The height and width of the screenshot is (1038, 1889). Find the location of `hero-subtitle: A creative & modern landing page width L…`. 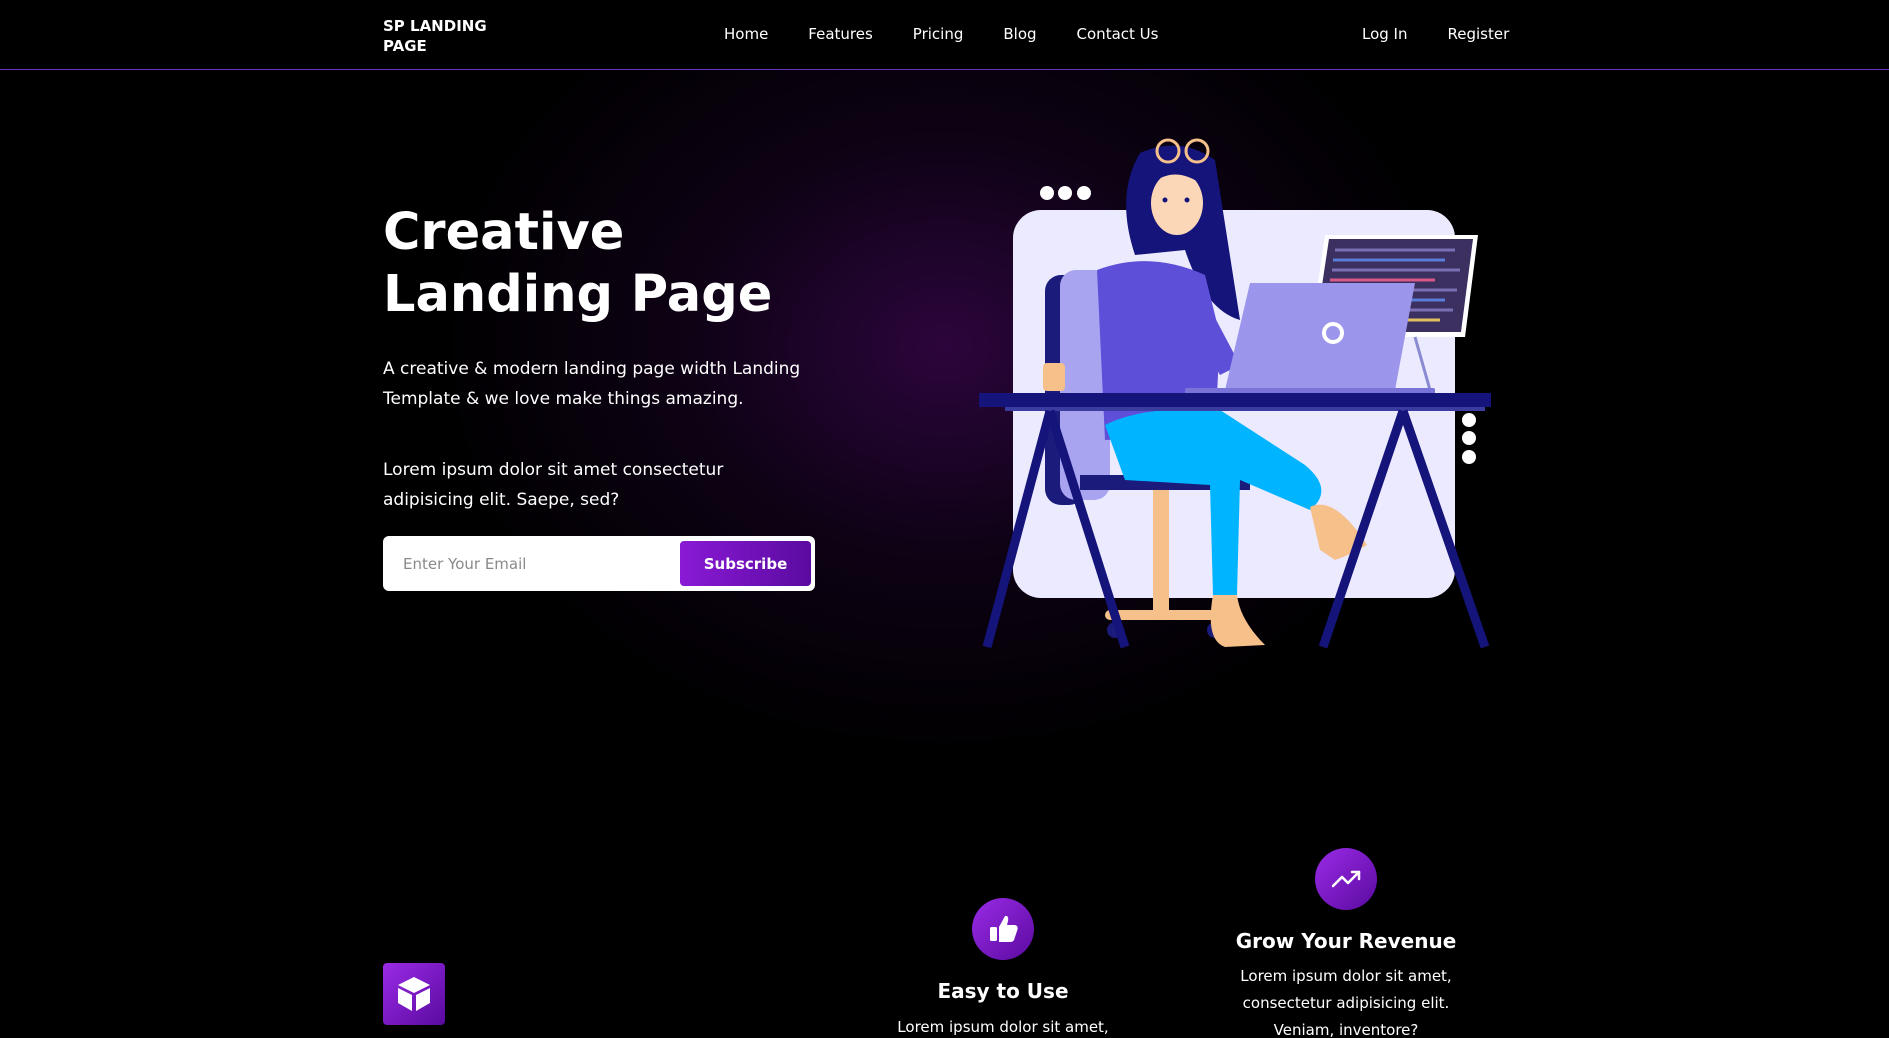

hero-subtitle: A creative & modern landing page width L… is located at coordinates (592, 384).